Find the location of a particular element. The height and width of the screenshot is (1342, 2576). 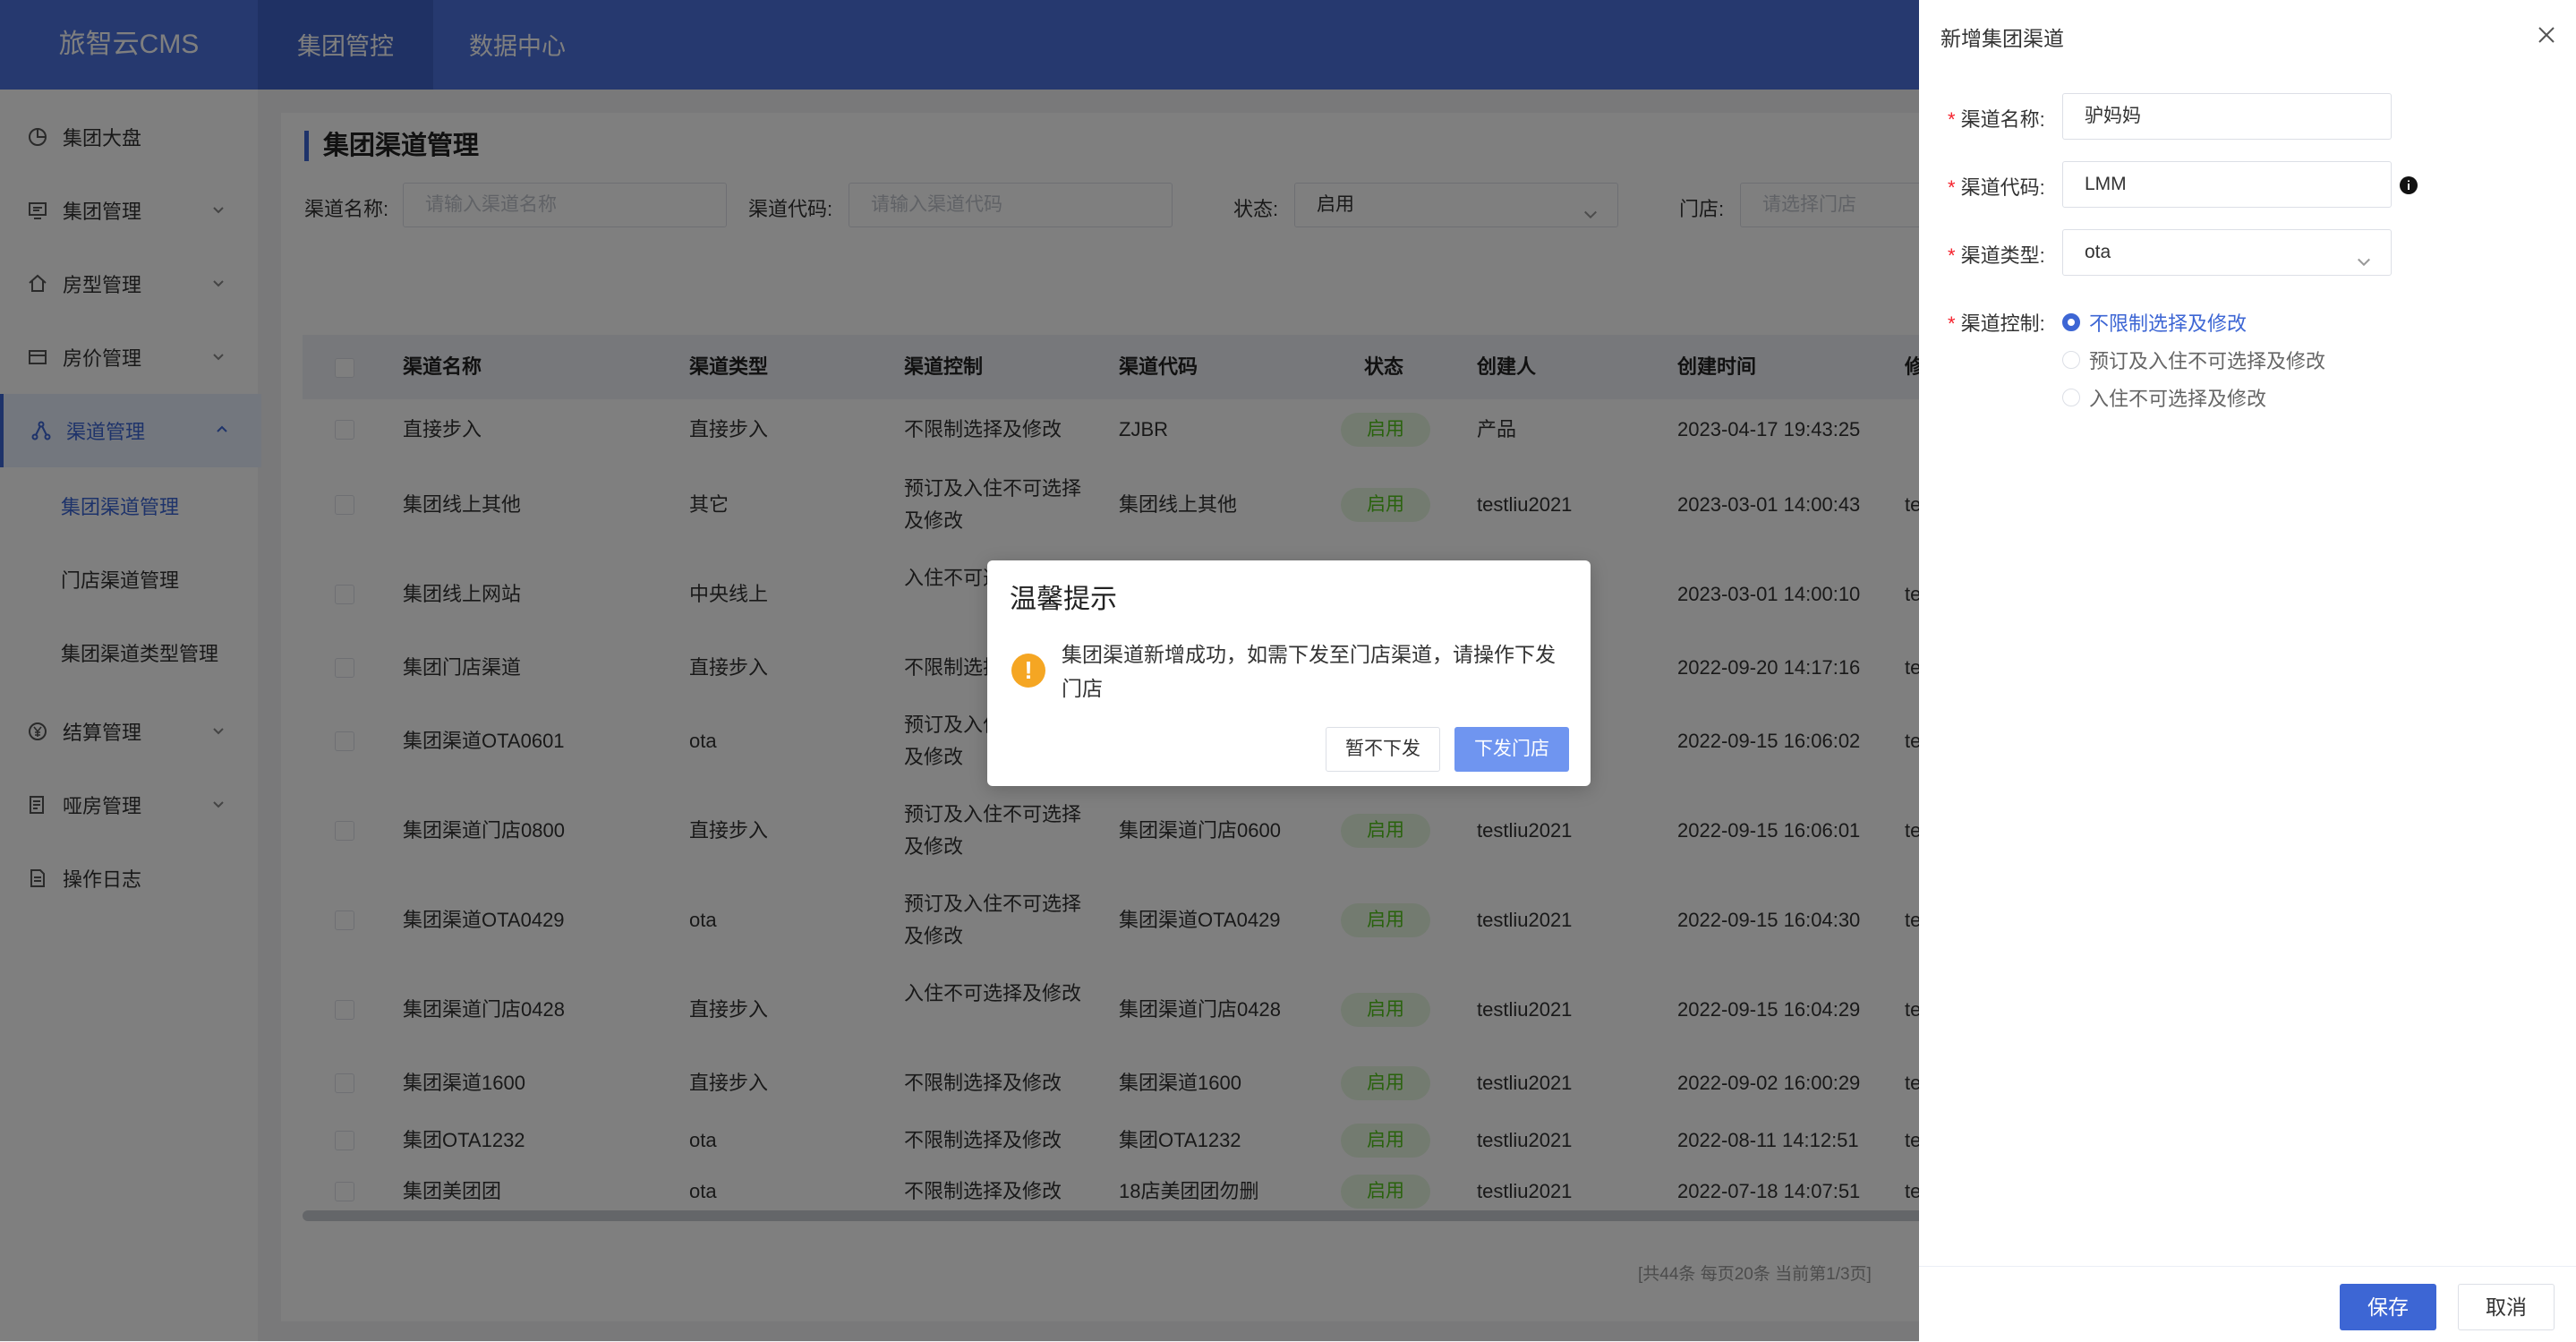

radio-booking-checkin-locked is located at coordinates (2071, 360).